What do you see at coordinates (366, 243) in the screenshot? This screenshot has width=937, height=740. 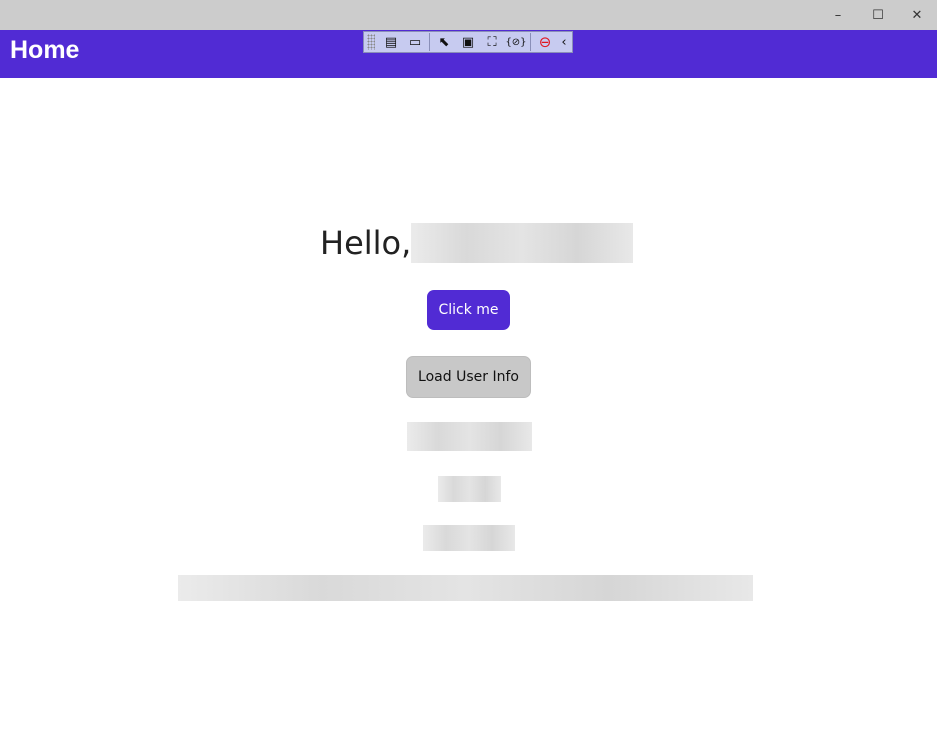 I see `greeting-label: Hello,` at bounding box center [366, 243].